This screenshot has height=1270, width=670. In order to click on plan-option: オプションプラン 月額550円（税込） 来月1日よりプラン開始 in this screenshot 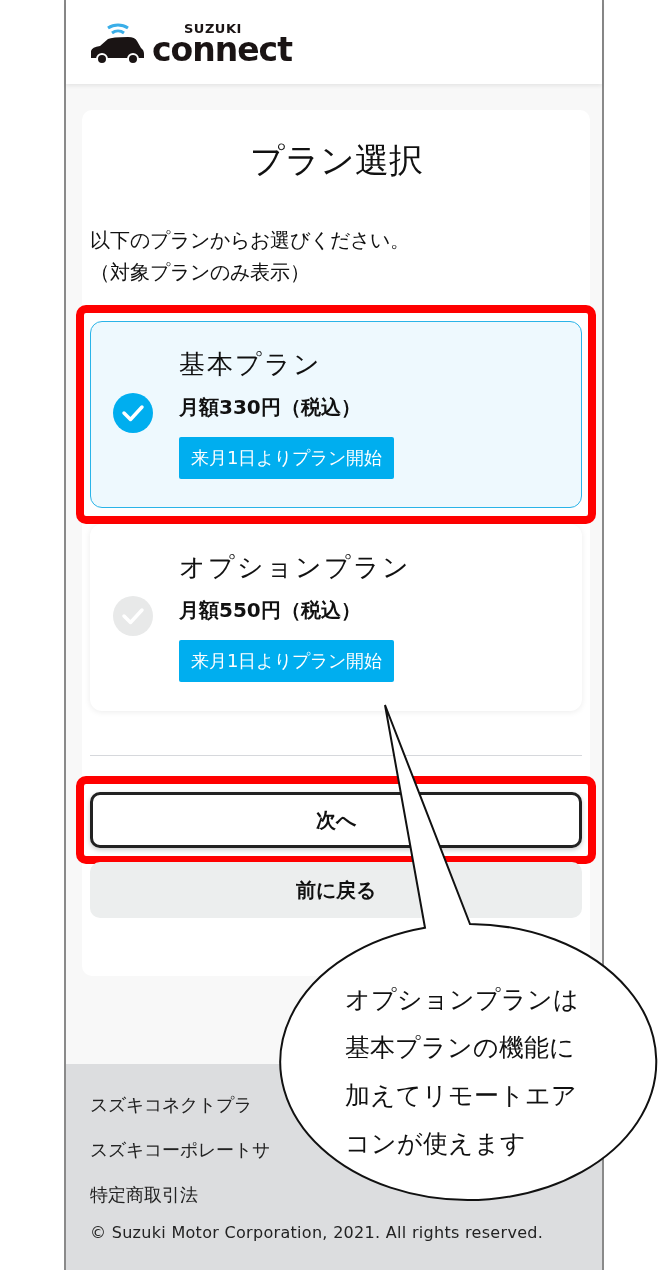, I will do `click(336, 617)`.